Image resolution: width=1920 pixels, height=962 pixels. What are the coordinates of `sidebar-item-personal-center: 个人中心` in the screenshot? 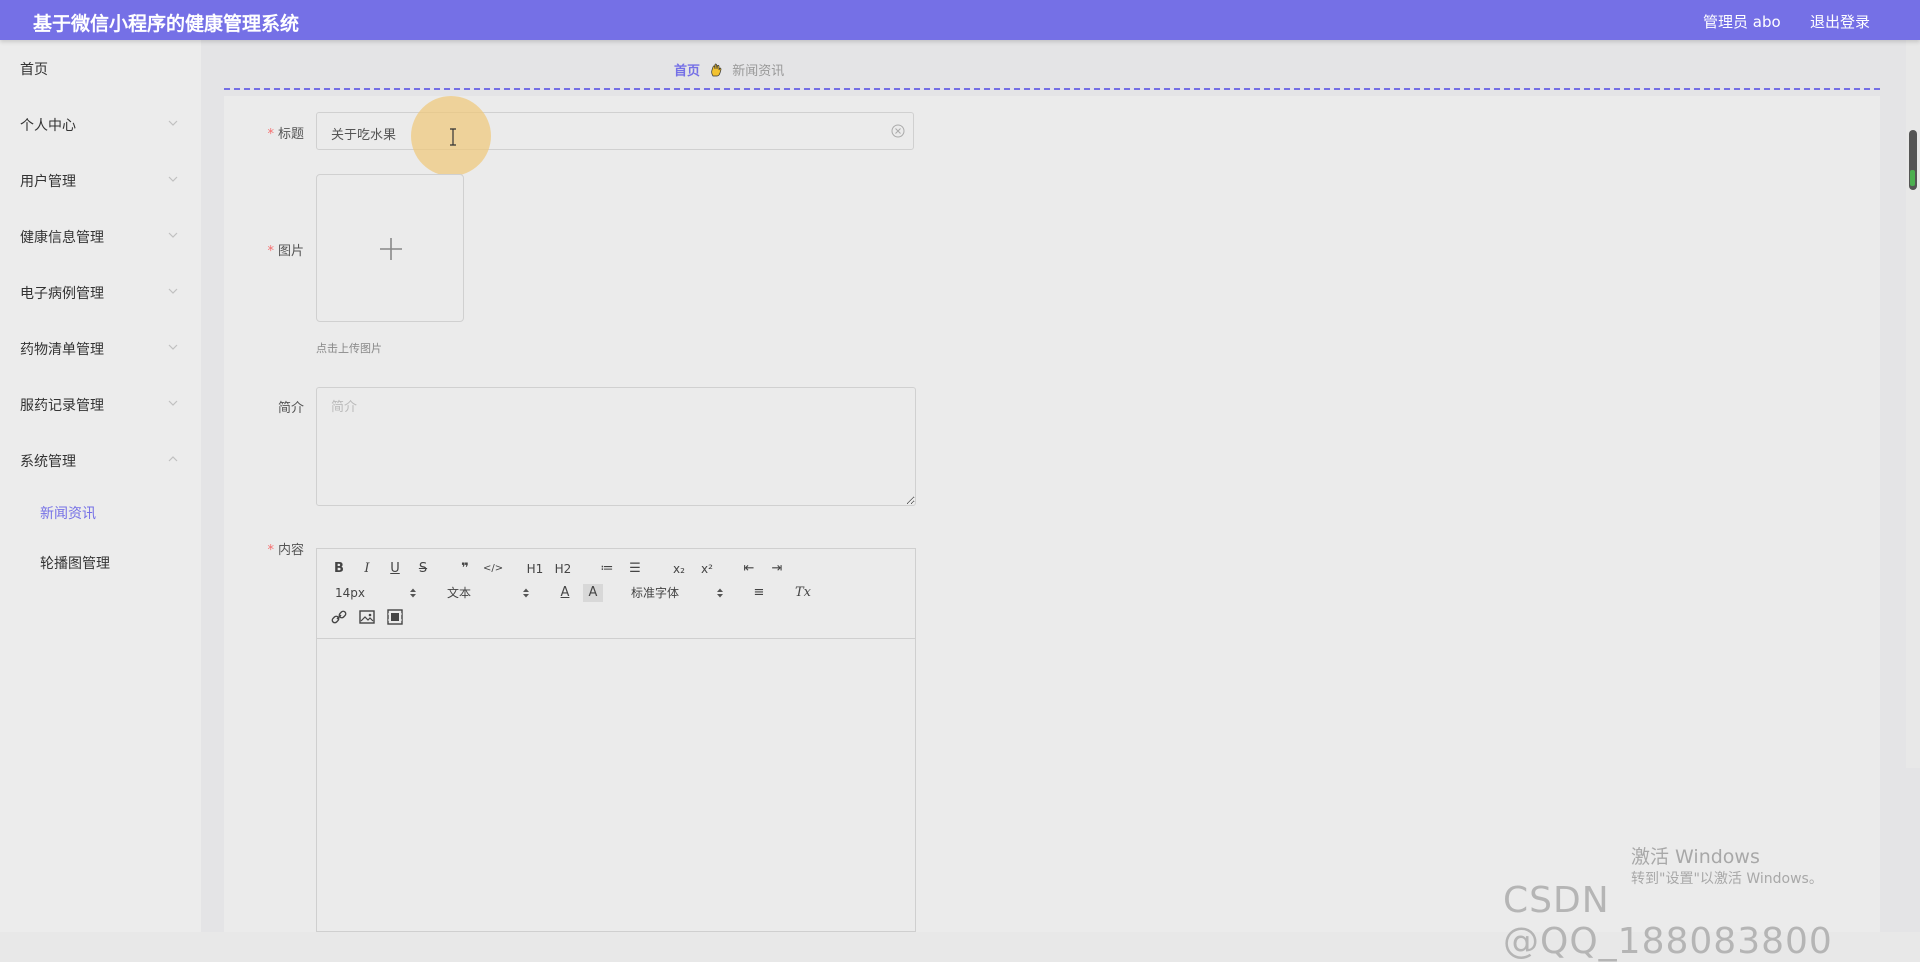 It's located at (100, 124).